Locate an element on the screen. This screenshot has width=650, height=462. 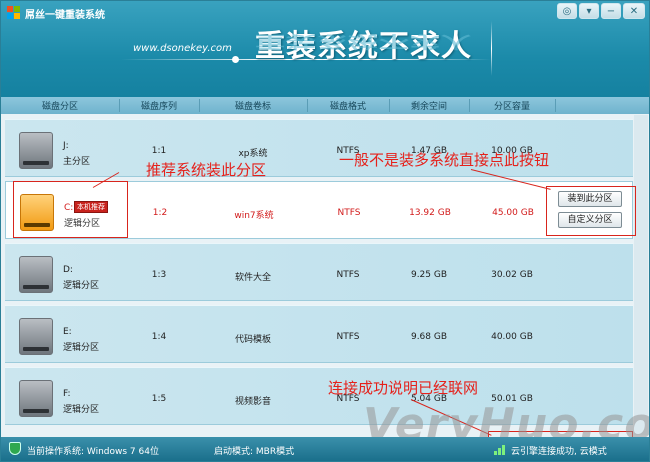
partition-letter: J: is located at coordinates (66, 146).